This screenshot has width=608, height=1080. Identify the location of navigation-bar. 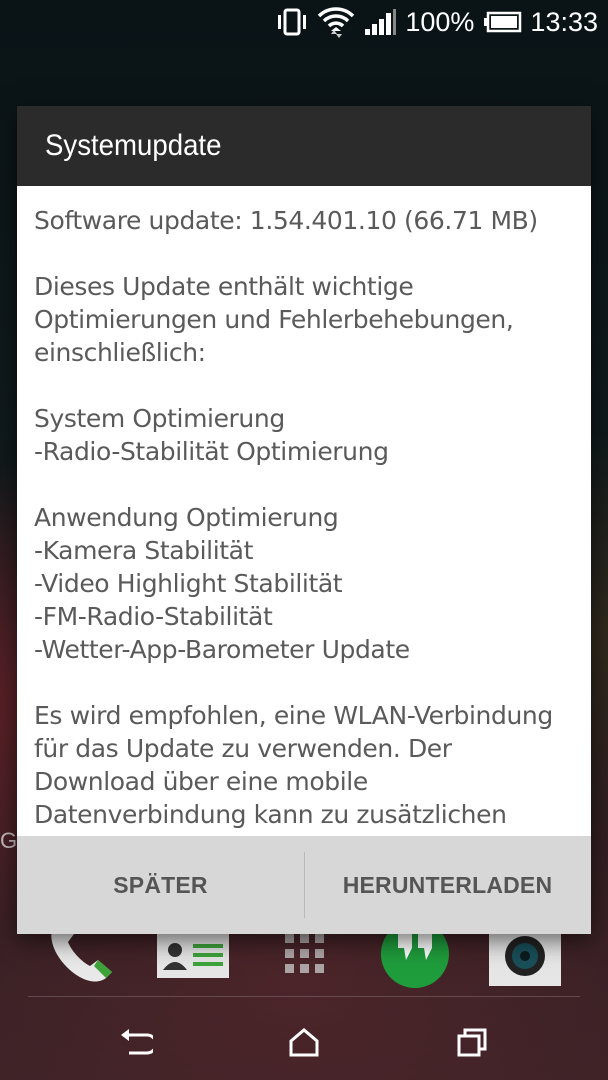
(304, 1040).